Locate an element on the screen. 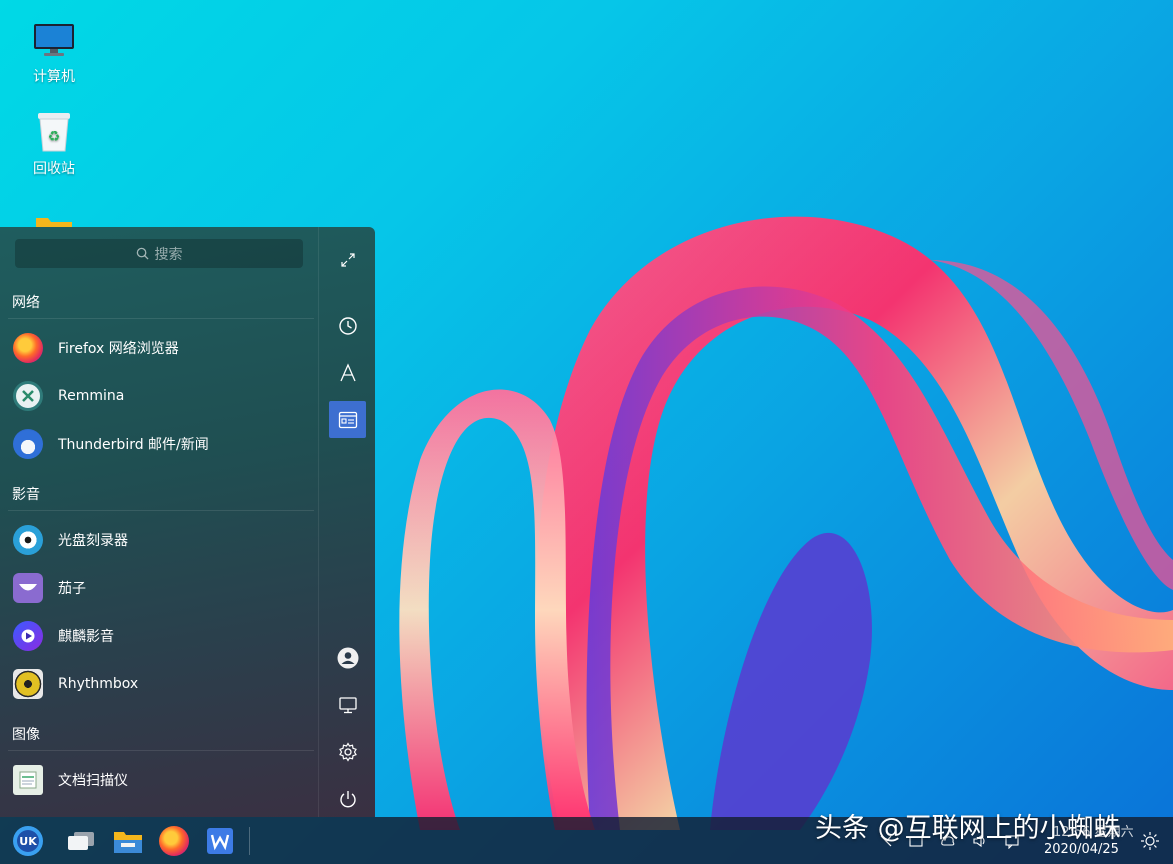 This screenshot has width=1173, height=864. rhythmbox-icon is located at coordinates (28, 684).